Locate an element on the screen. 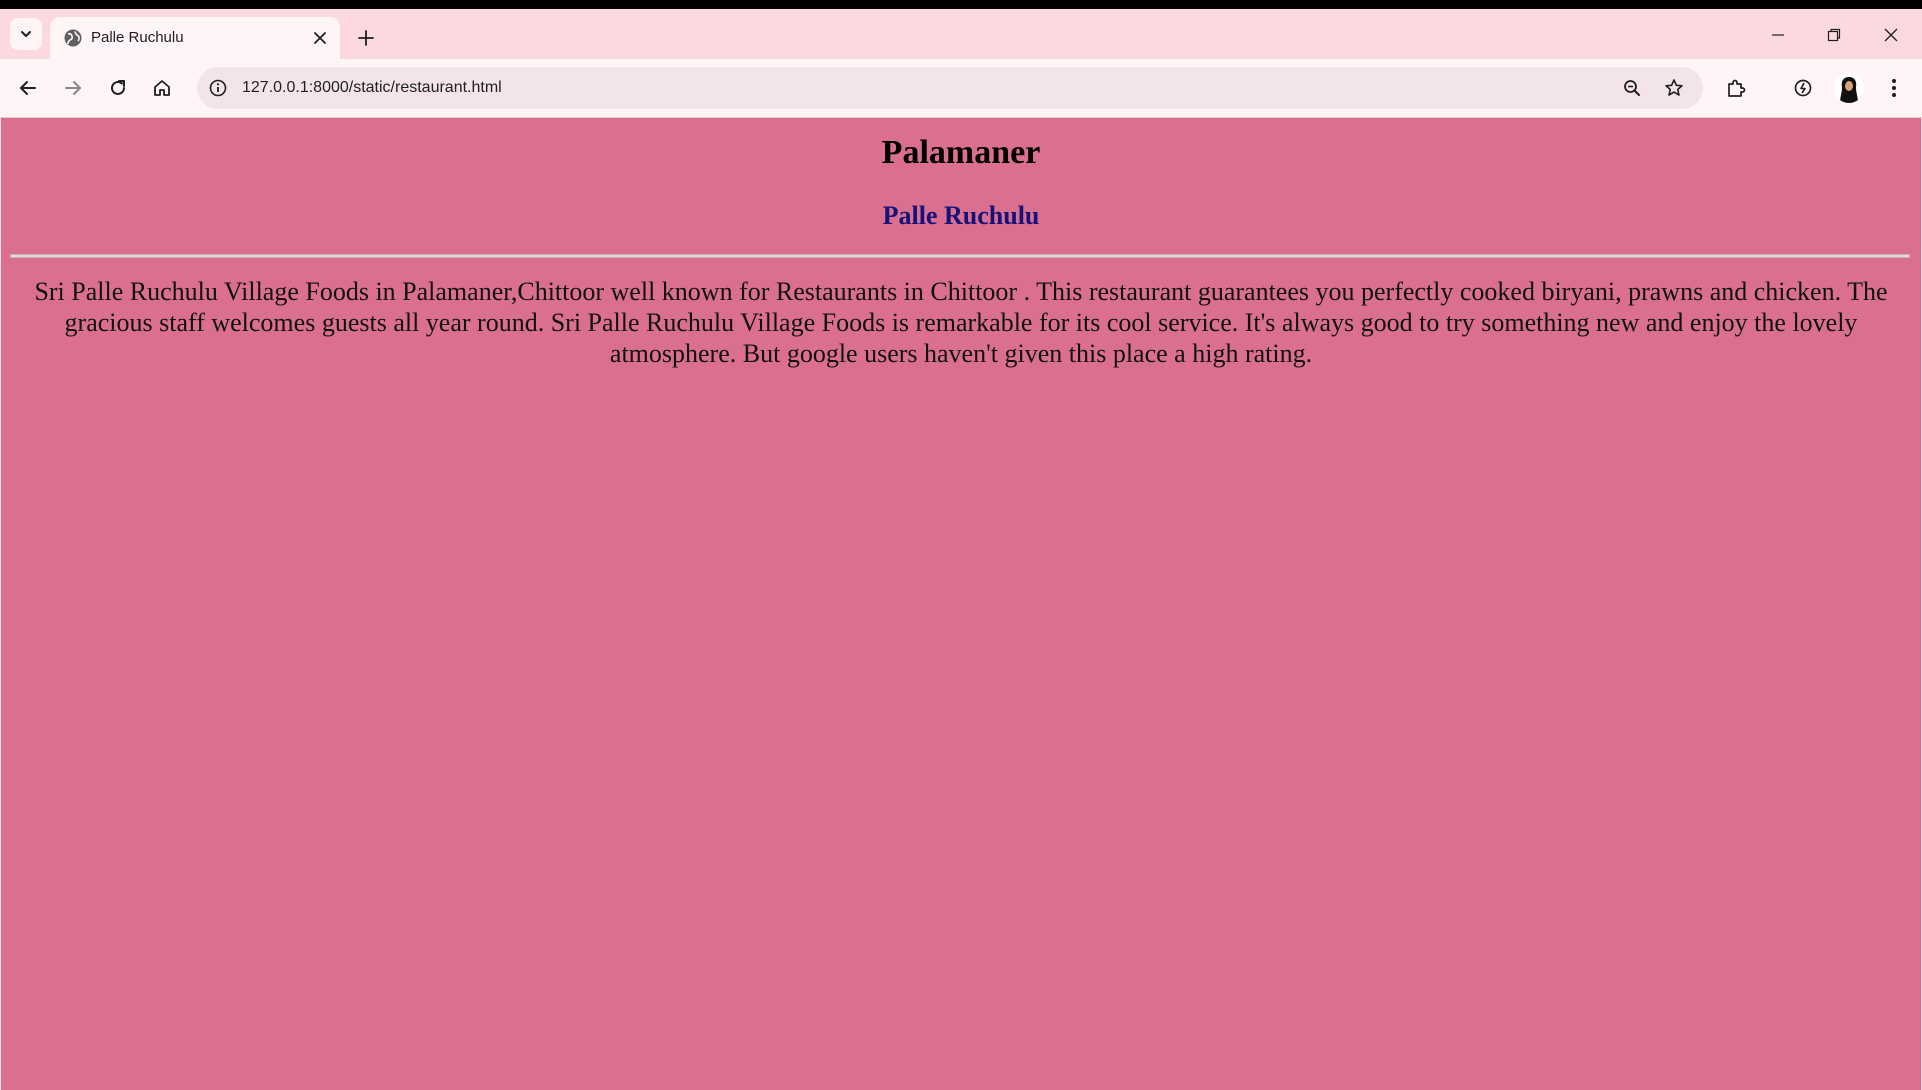  tab-search-button is located at coordinates (26, 34).